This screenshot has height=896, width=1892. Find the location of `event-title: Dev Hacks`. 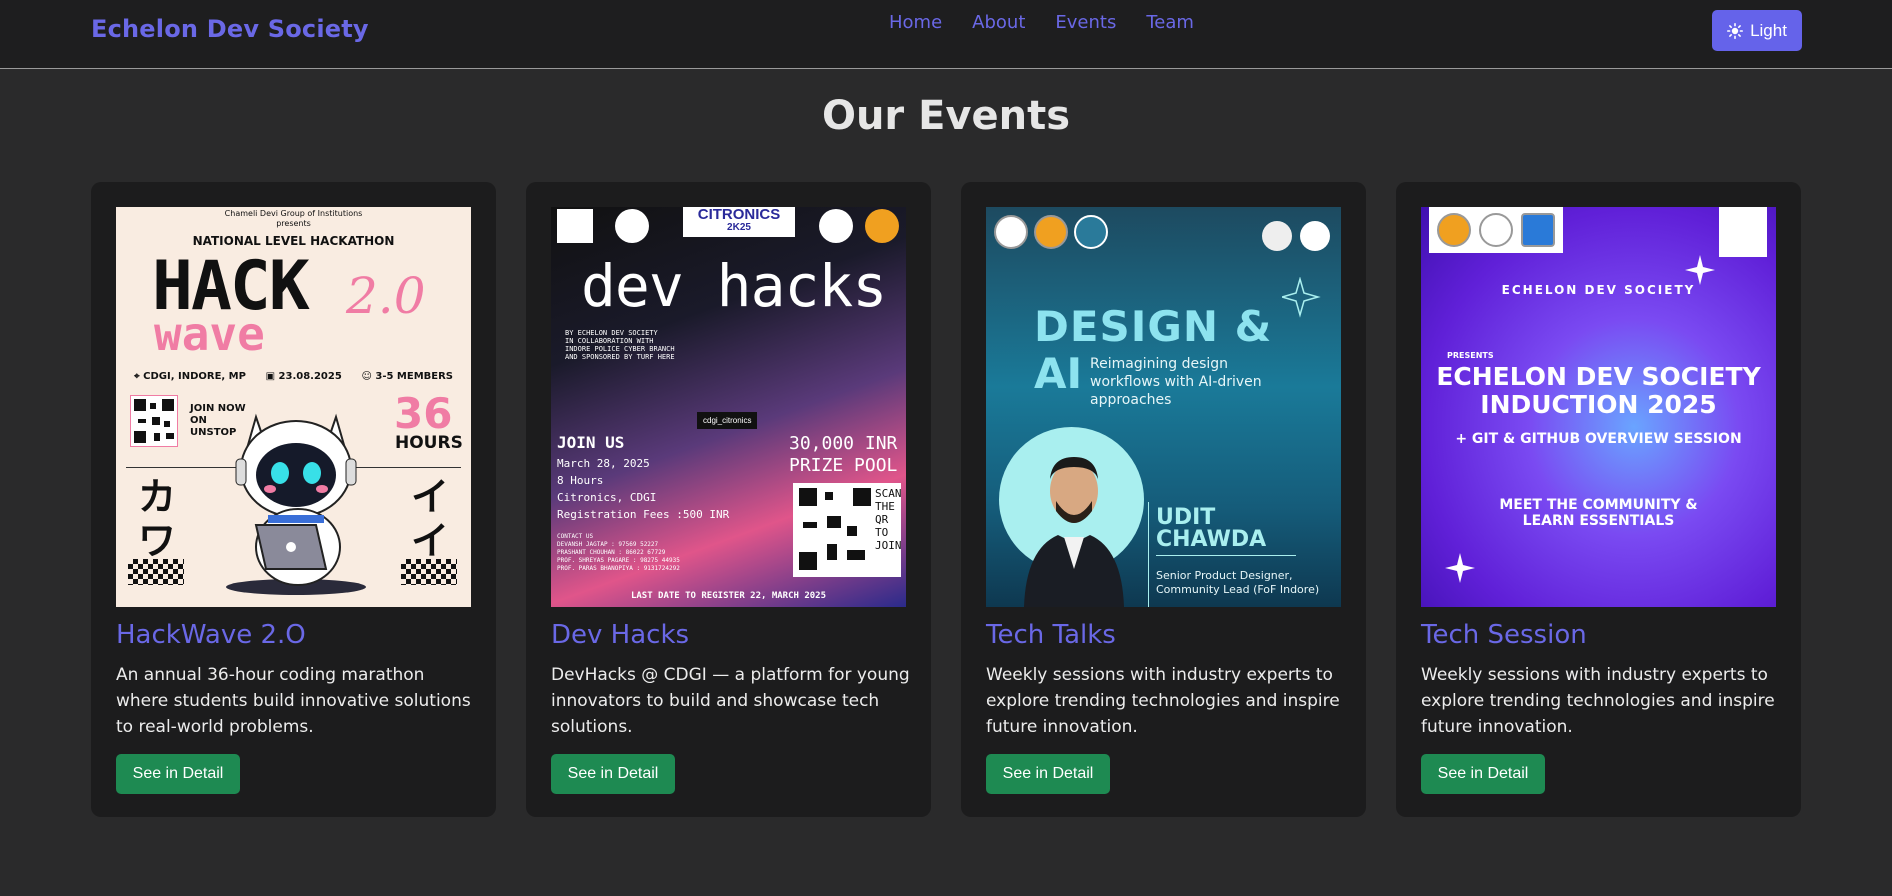

event-title: Dev Hacks is located at coordinates (620, 635).